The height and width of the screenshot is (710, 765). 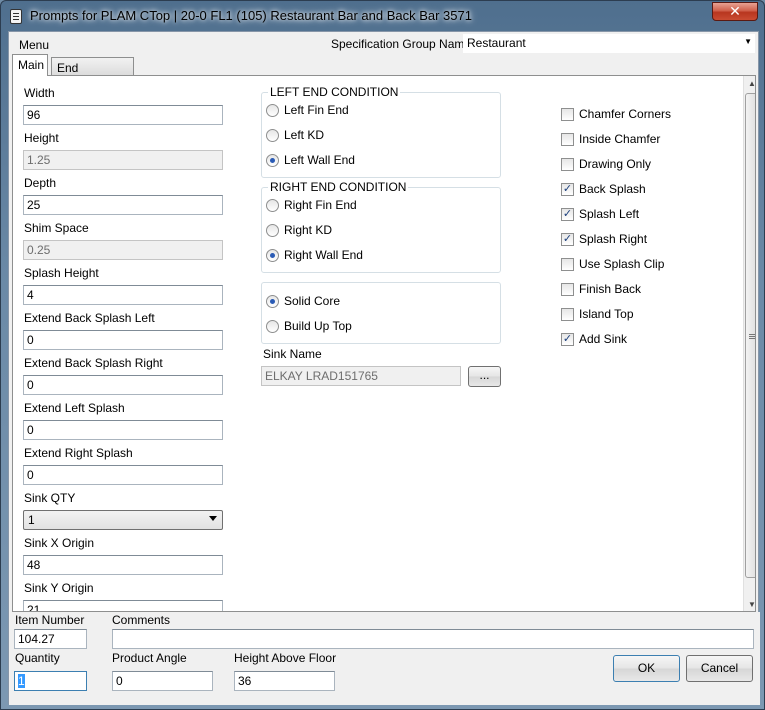 I want to click on sink-name-input: ELKAY LRAD151765, so click(x=361, y=376).